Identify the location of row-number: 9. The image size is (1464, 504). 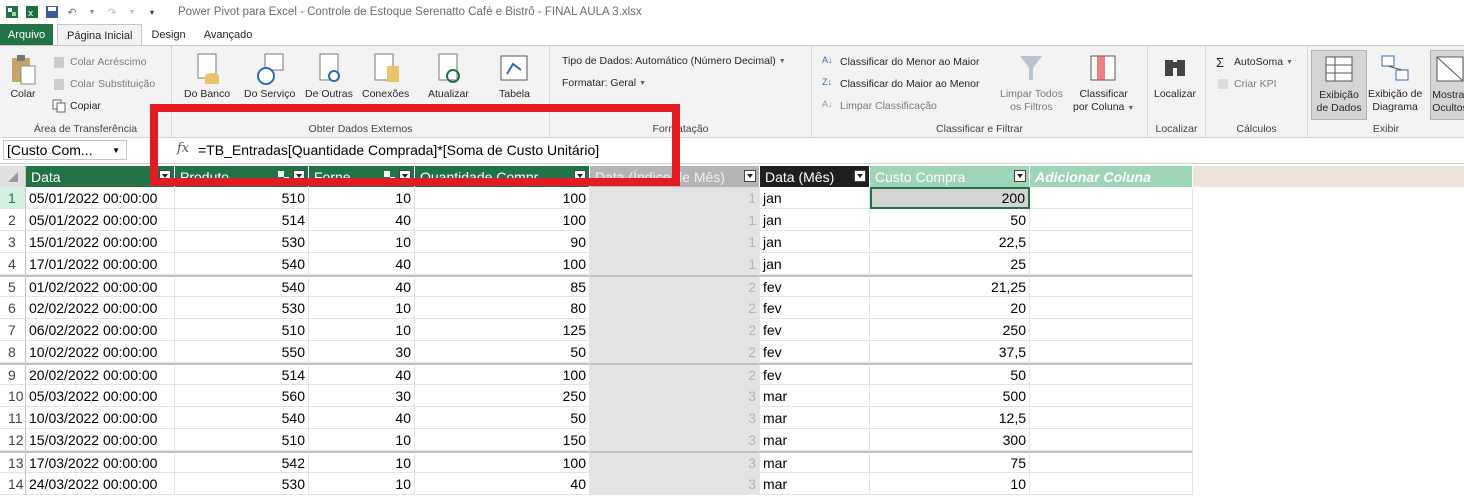
(13, 374).